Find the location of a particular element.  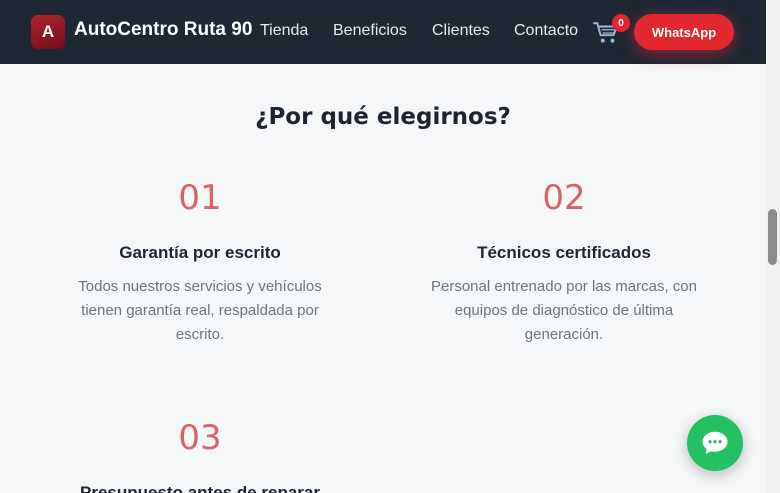

nav-link-beneficios: Beneficios is located at coordinates (370, 31).